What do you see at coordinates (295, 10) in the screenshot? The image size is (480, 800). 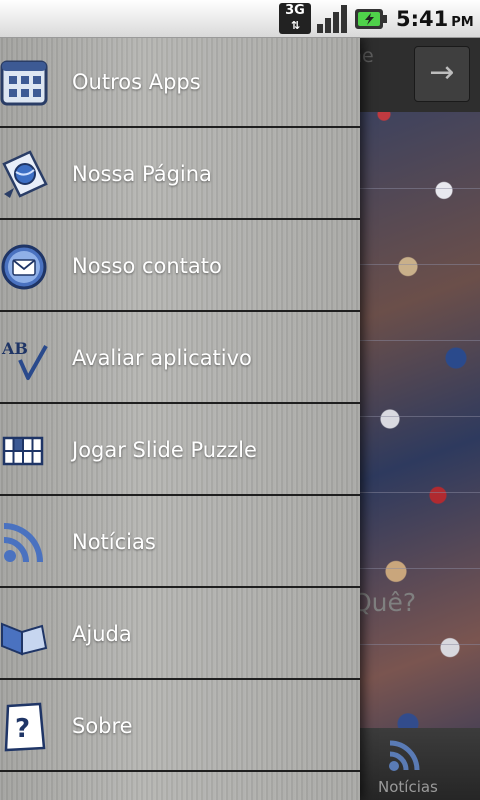 I see `network-type-label: 3G` at bounding box center [295, 10].